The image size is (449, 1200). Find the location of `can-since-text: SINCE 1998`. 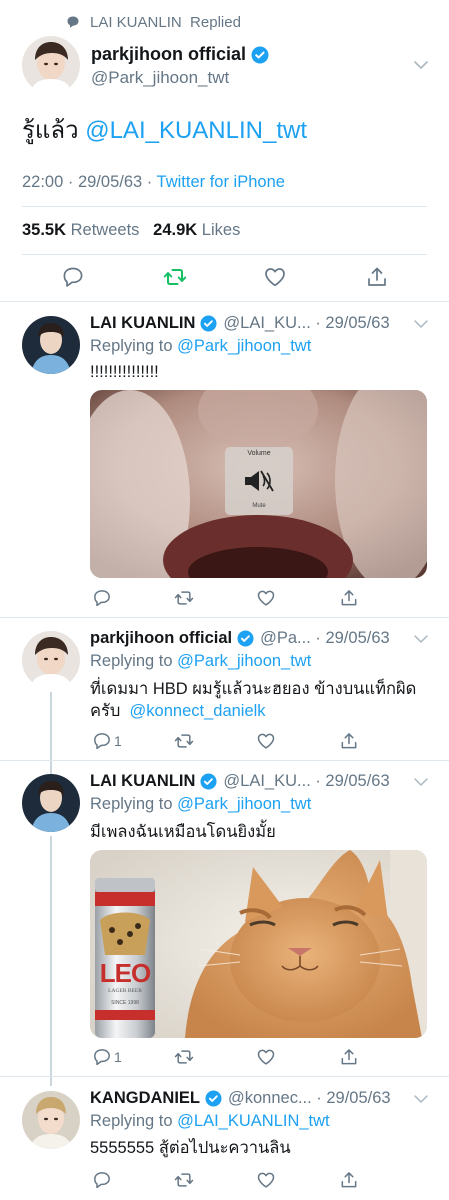

can-since-text: SINCE 1998 is located at coordinates (125, 1003).